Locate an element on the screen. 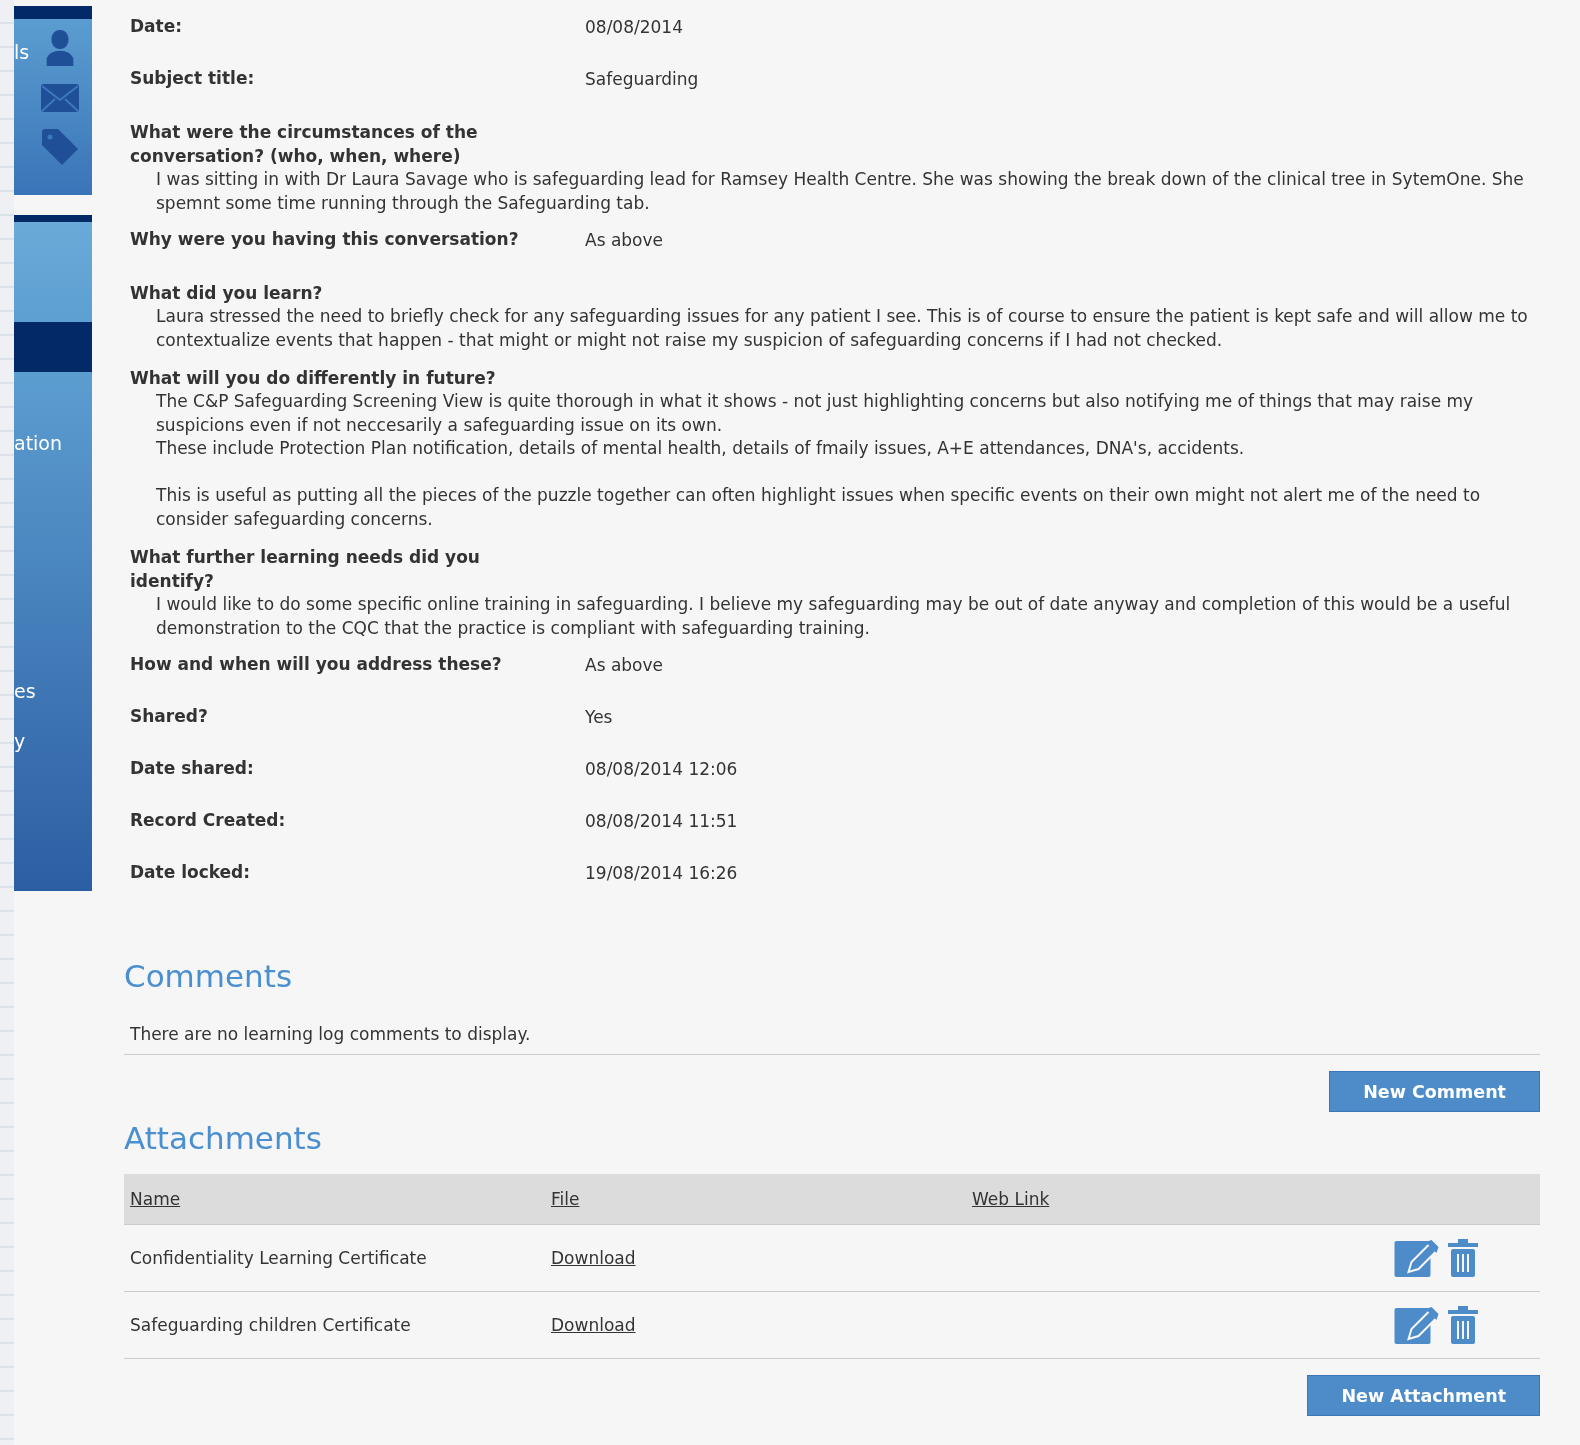 The width and height of the screenshot is (1580, 1445). mail-icon is located at coordinates (60, 98).